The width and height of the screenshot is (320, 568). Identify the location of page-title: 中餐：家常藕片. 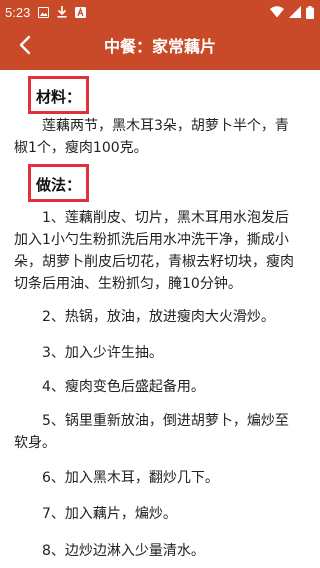
(160, 46).